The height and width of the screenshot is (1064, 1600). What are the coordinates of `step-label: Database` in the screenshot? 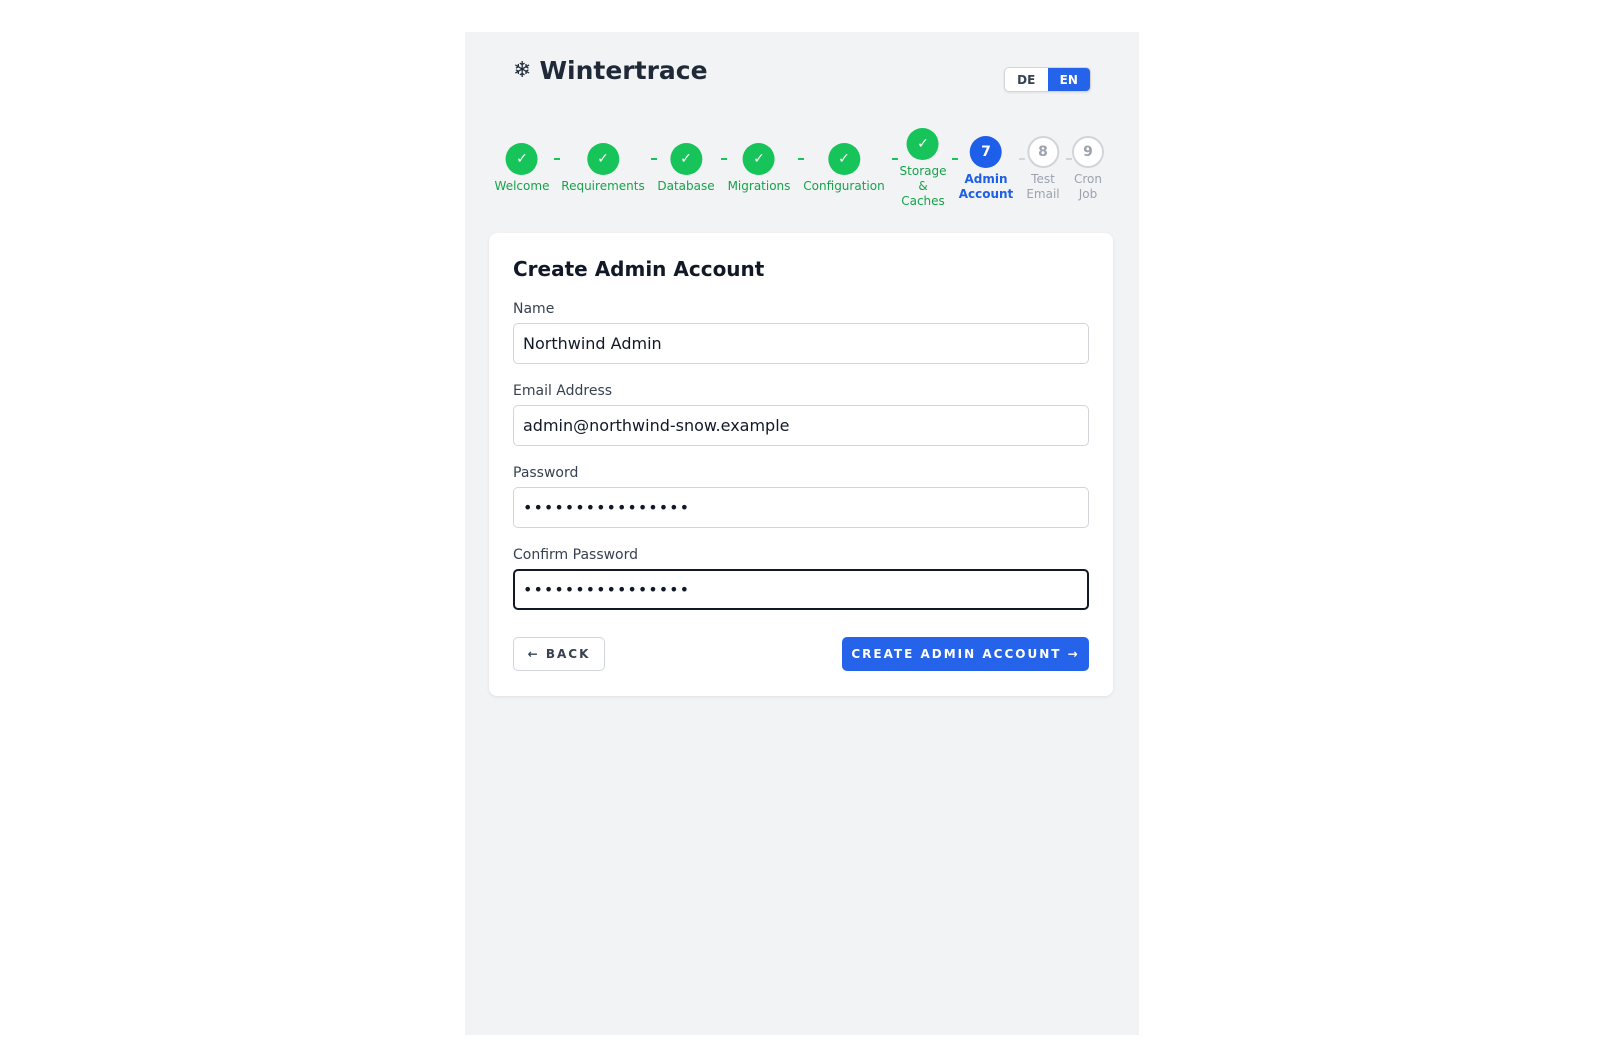 It's located at (685, 186).